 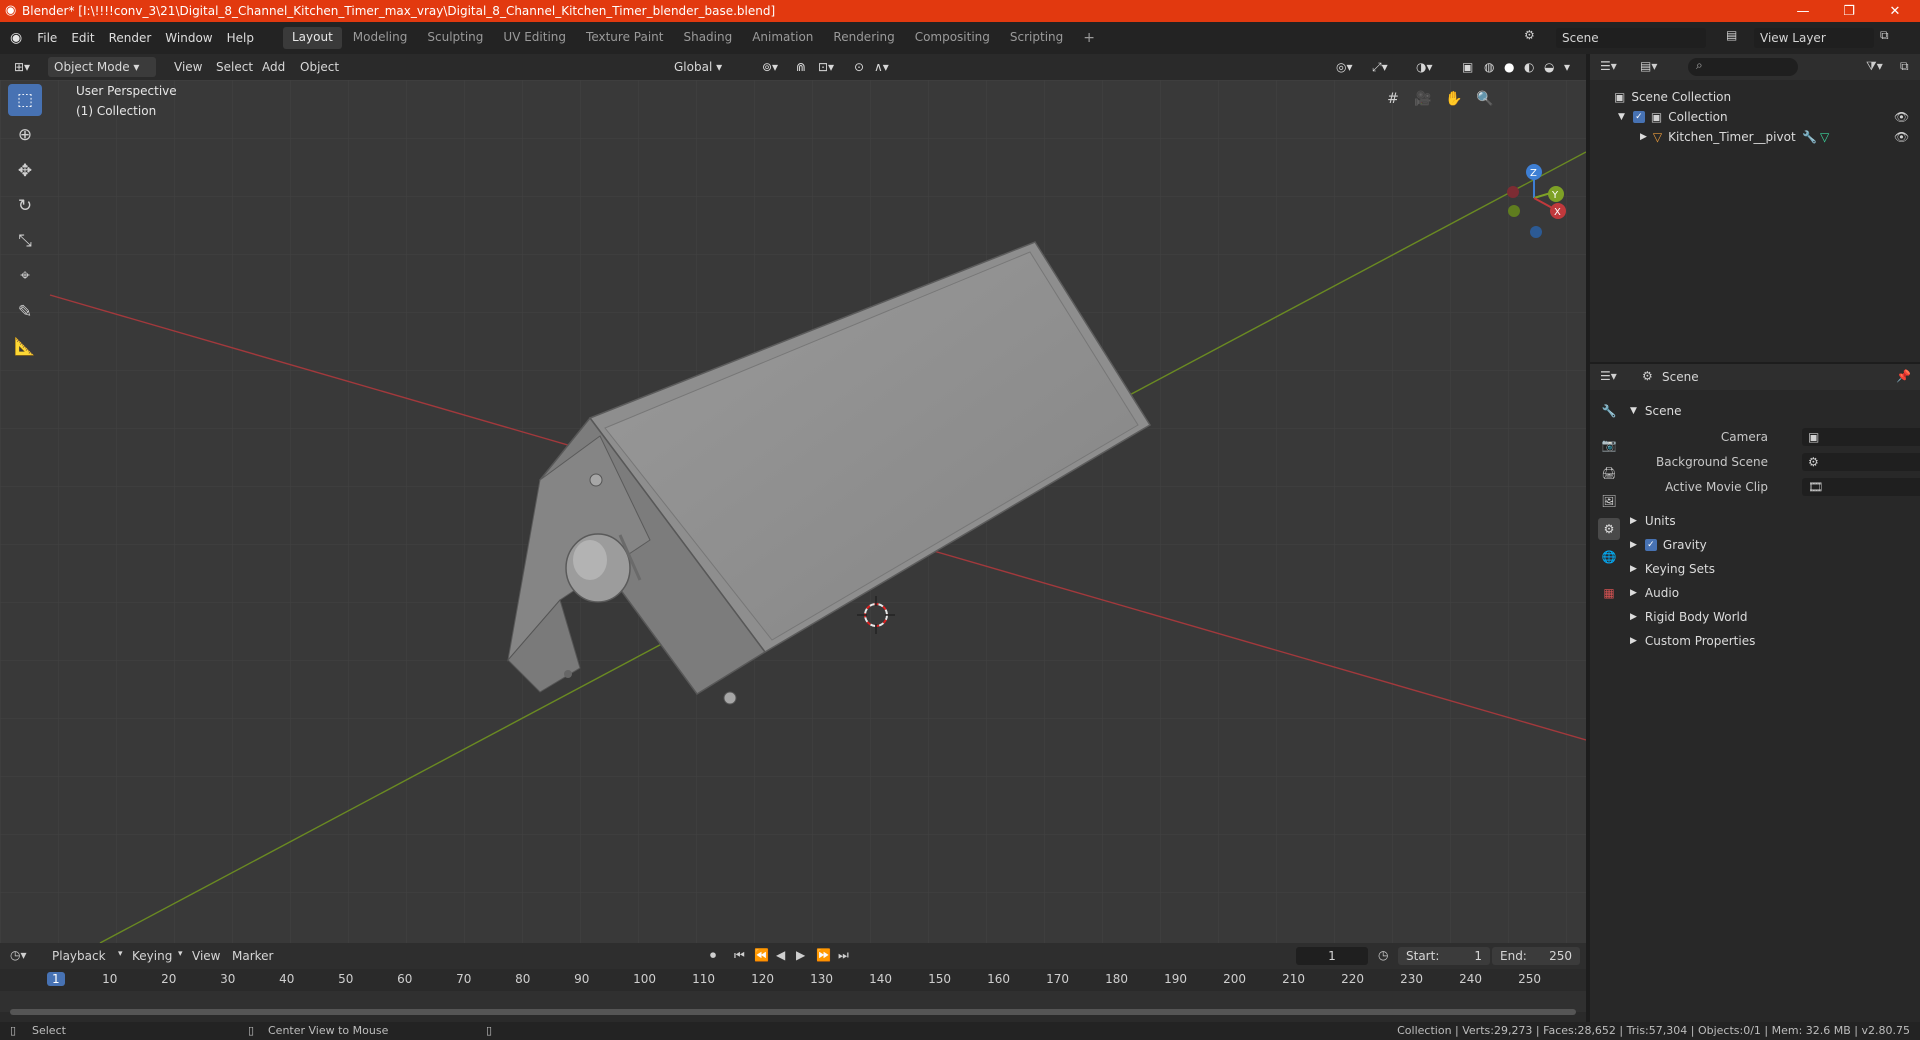 What do you see at coordinates (1901, 117) in the screenshot?
I see `collection-visibility-icon: 👁` at bounding box center [1901, 117].